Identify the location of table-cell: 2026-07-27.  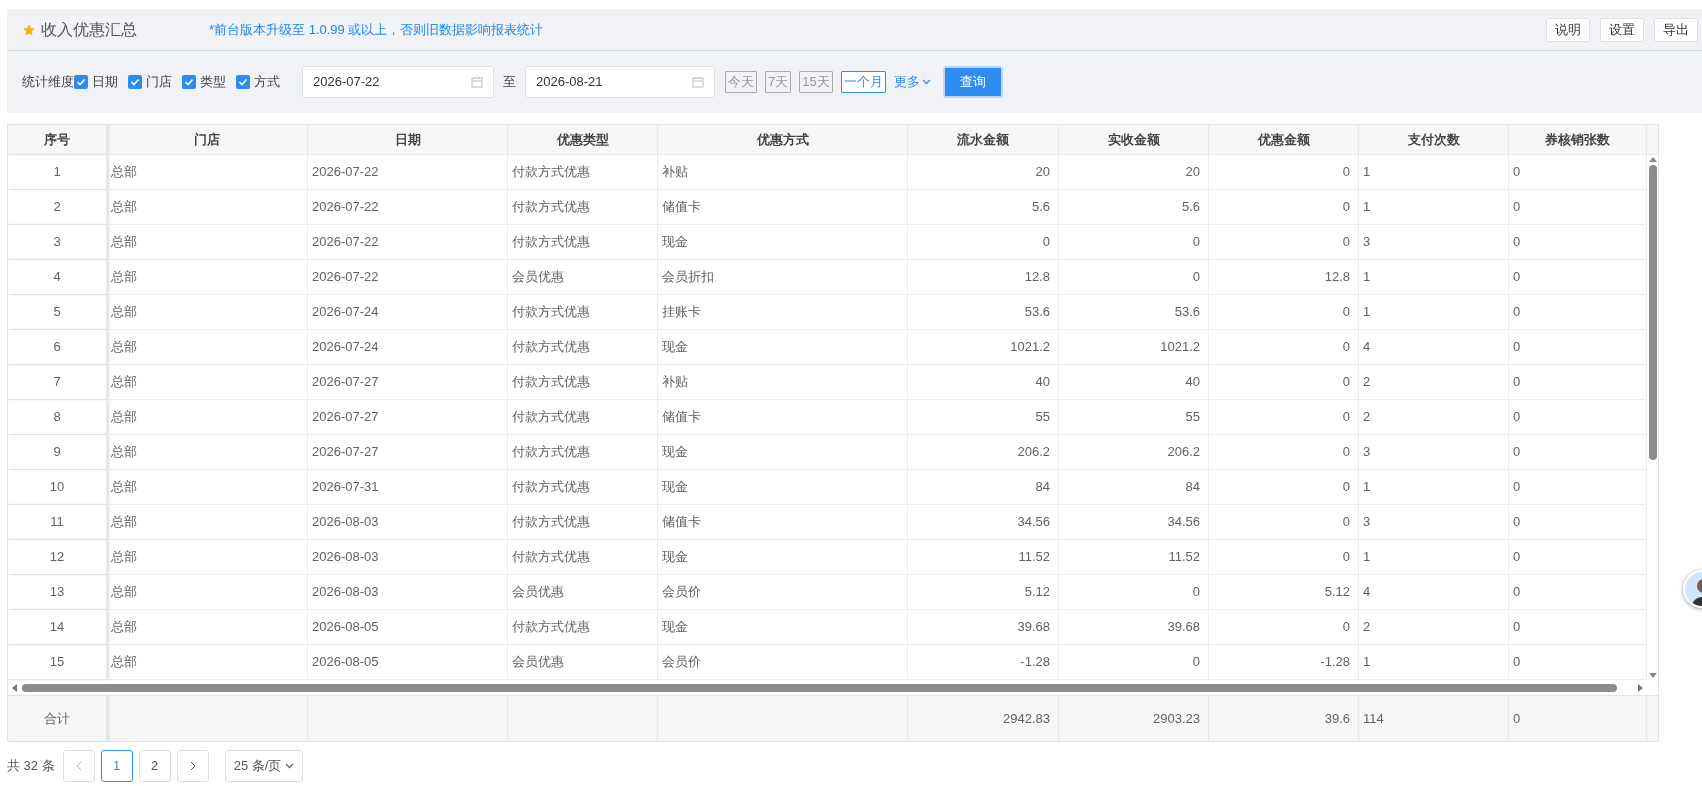
(408, 452).